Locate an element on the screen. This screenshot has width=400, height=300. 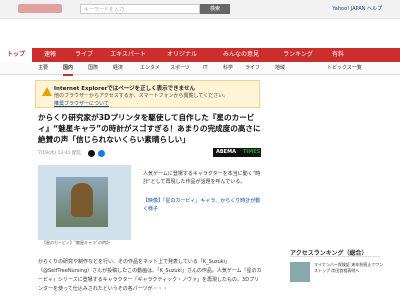
notice-text: 他のブラウザーからアクセスするか、スマートフォンから閲覧してください。 is located at coordinates (141, 96).